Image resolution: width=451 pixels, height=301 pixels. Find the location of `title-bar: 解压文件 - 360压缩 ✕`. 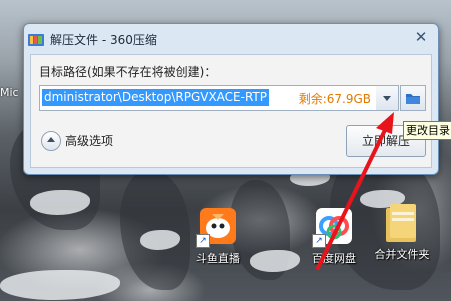

title-bar: 解压文件 - 360压缩 ✕ is located at coordinates (231, 39).